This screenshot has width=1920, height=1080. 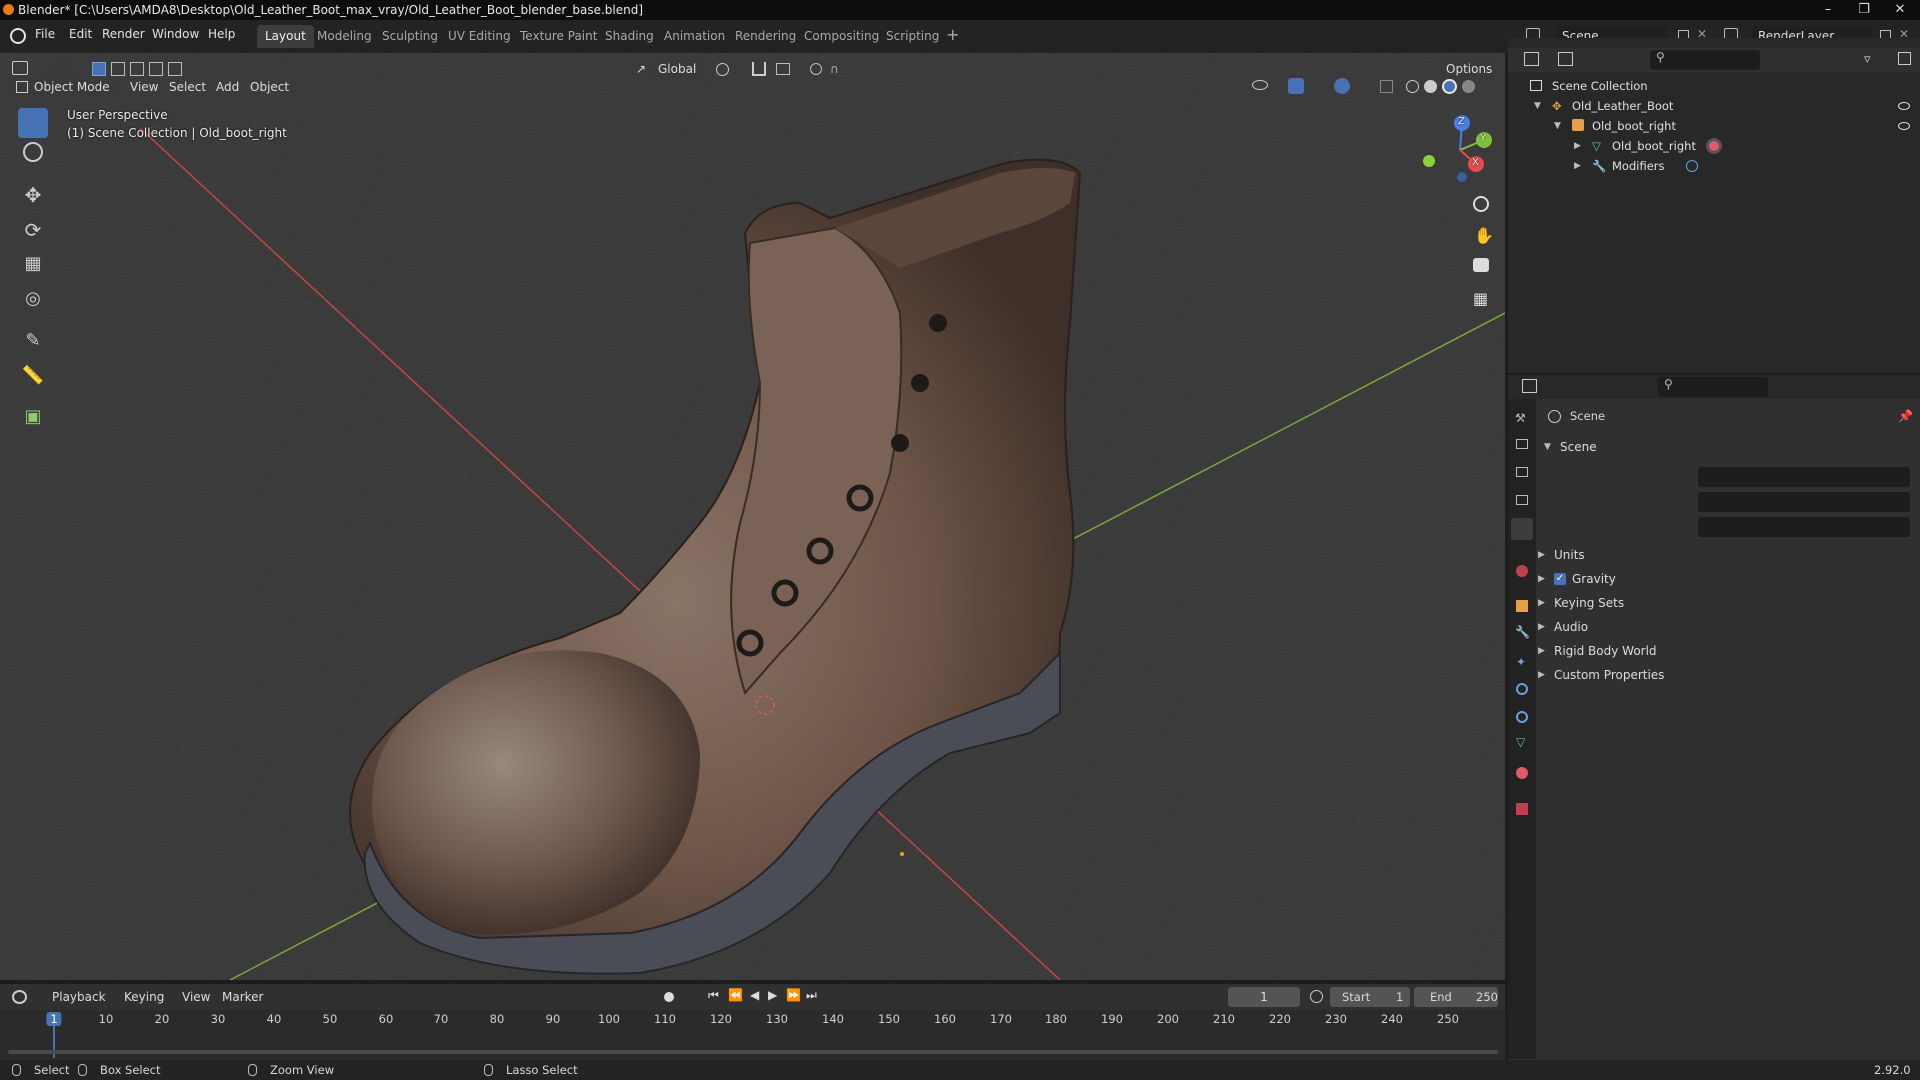 What do you see at coordinates (285, 36) in the screenshot?
I see `tab-layout: Layout` at bounding box center [285, 36].